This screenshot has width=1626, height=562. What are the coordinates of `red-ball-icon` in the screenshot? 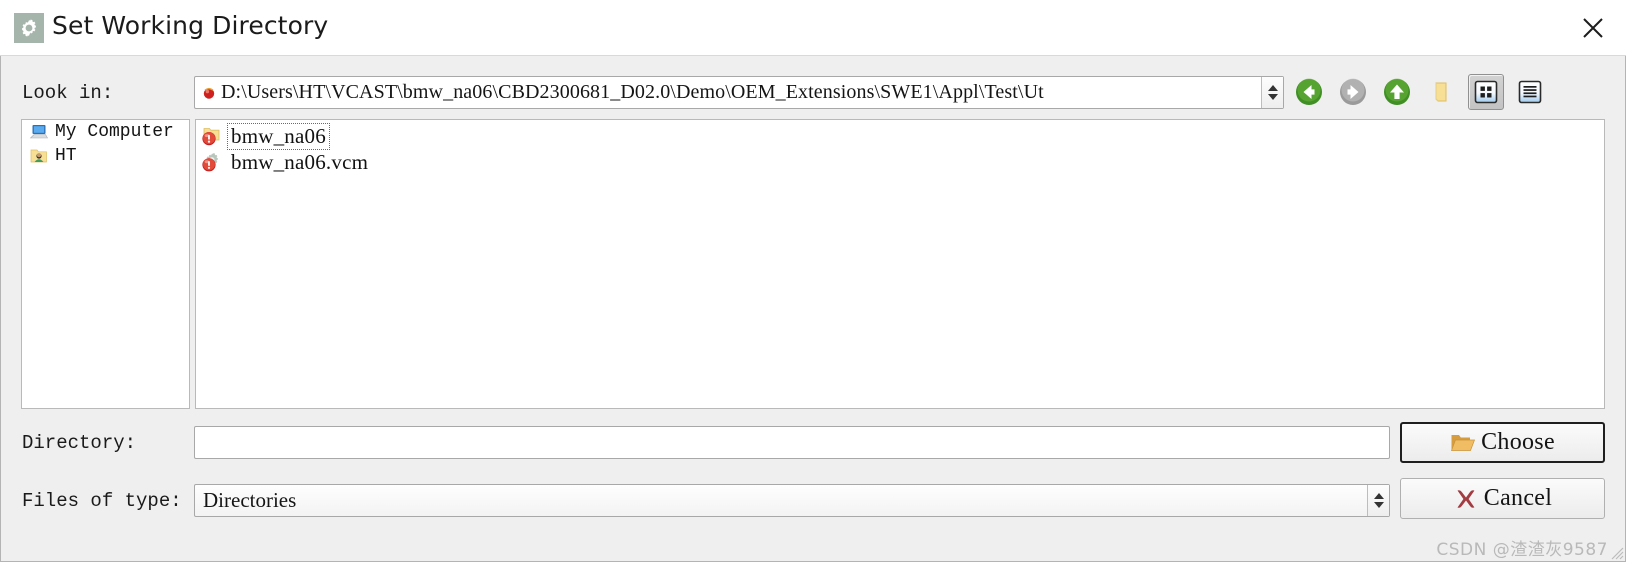 It's located at (209, 93).